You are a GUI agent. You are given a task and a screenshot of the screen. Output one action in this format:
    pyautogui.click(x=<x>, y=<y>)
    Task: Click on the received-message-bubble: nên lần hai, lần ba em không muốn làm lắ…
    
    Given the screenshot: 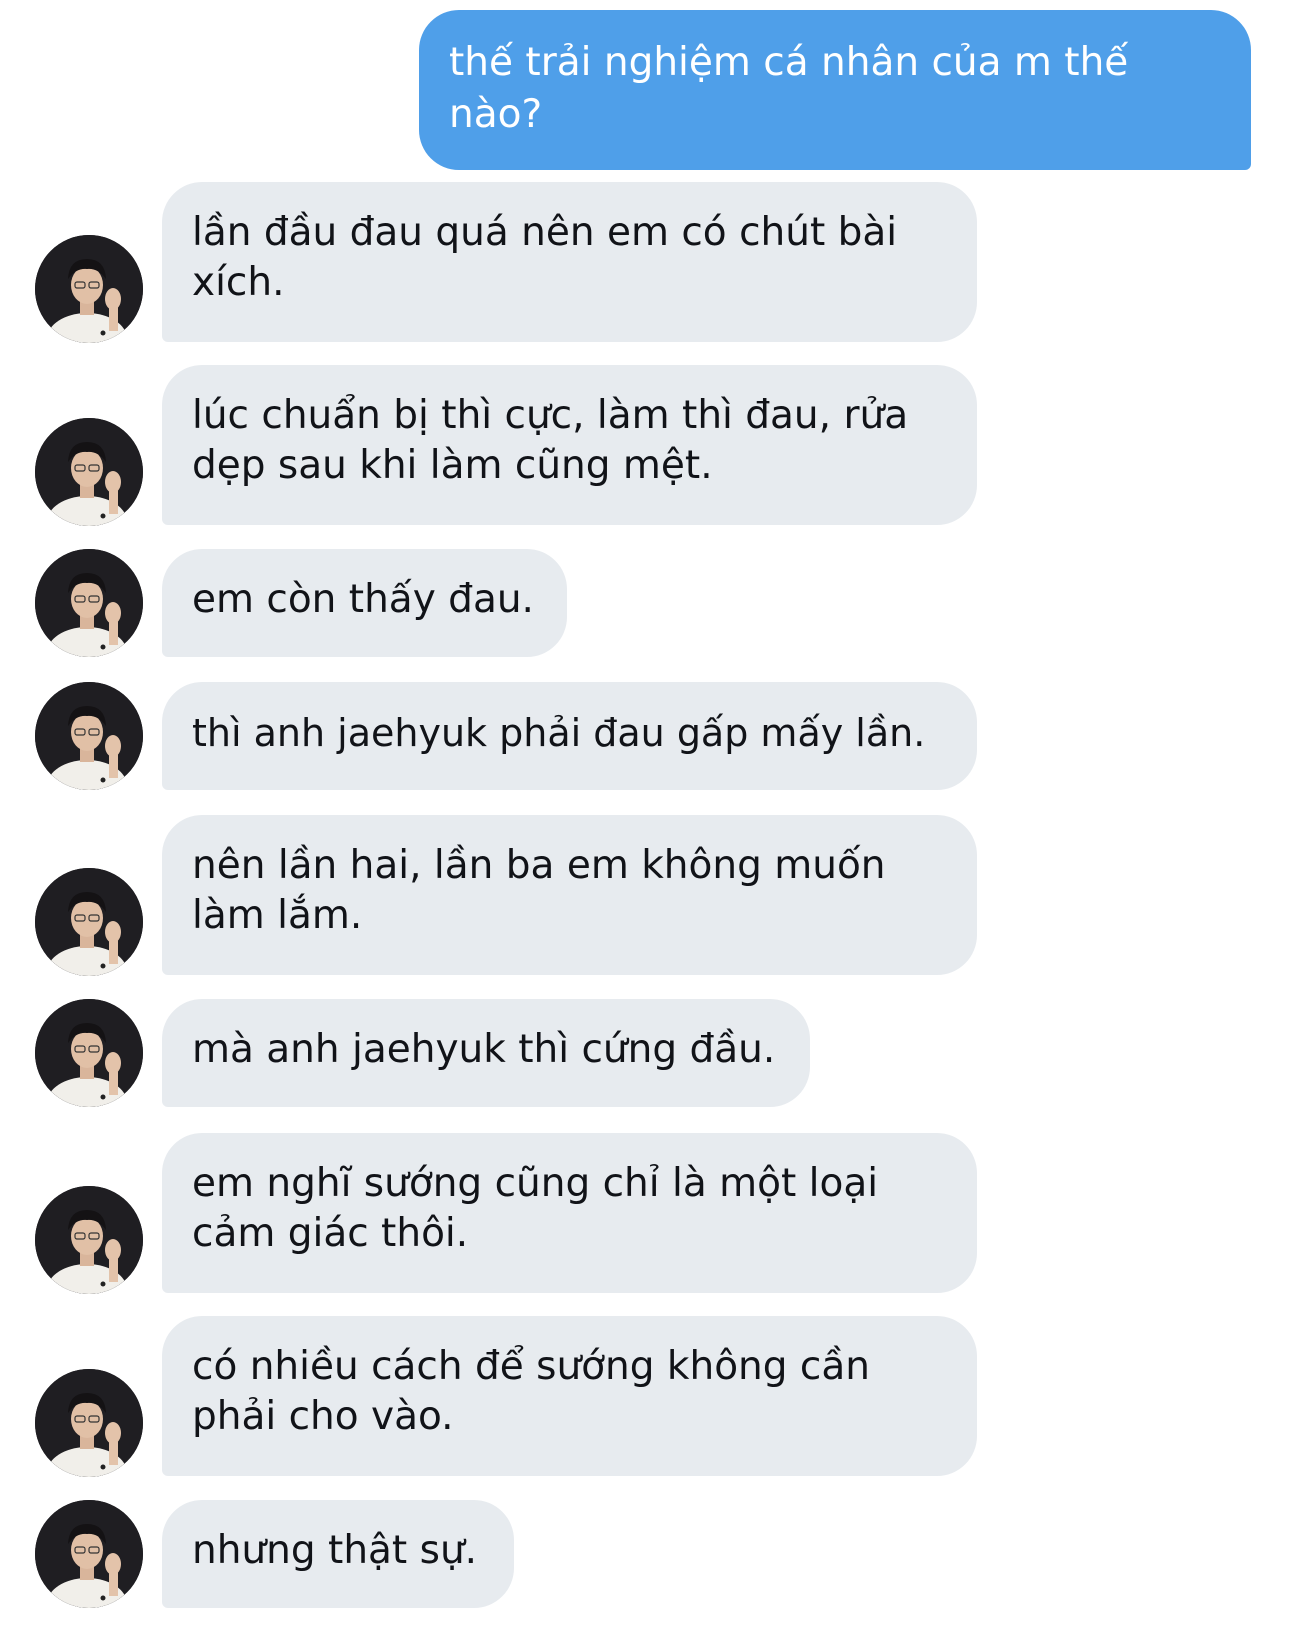 What is the action you would take?
    pyautogui.click(x=569, y=895)
    